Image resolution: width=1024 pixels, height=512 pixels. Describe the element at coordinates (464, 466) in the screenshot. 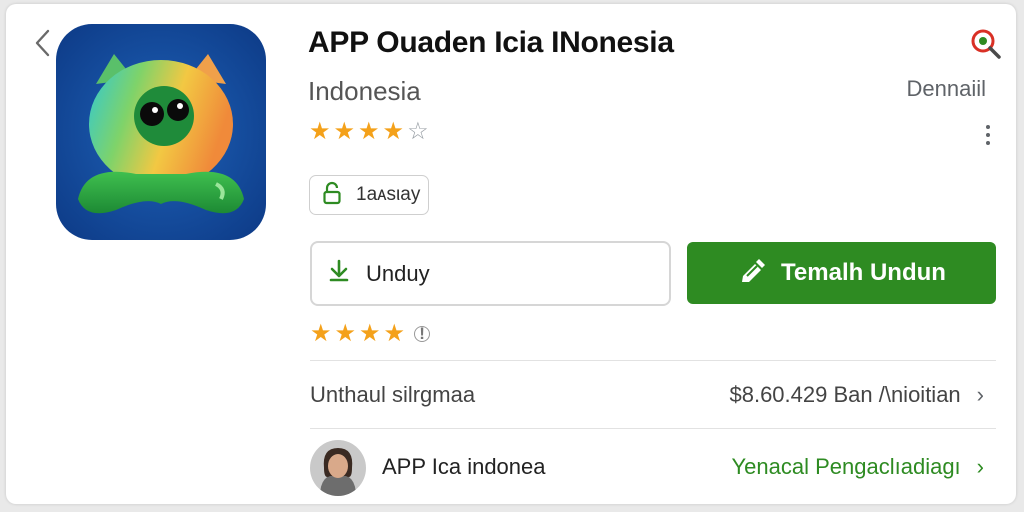

I see `developer-name: APP Ica indonea` at that location.